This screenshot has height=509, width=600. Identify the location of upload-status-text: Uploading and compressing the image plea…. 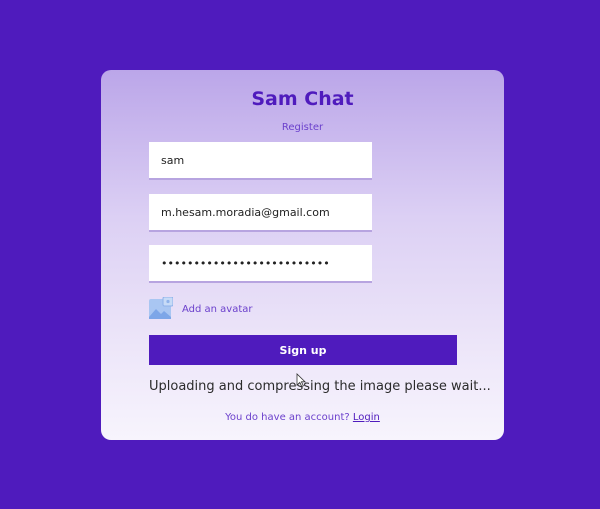
(320, 386).